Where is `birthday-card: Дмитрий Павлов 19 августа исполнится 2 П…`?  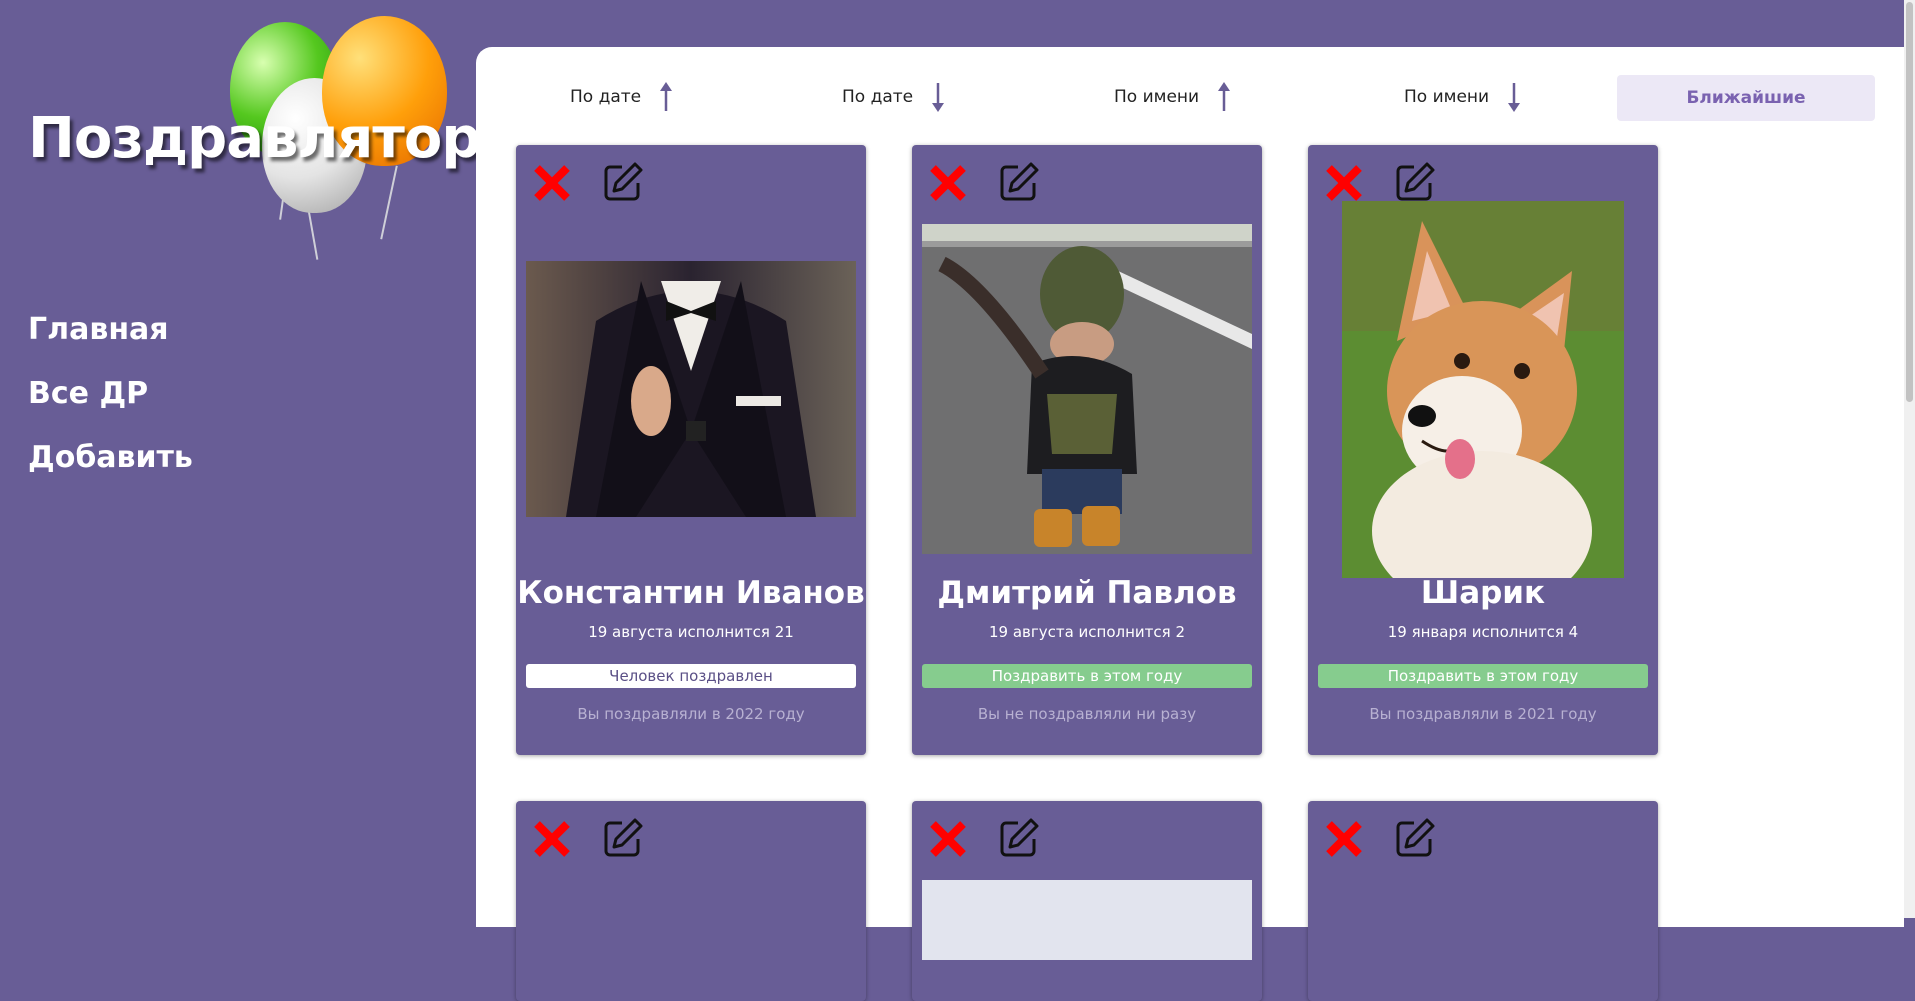 birthday-card: Дмитрий Павлов 19 августа исполнится 2 П… is located at coordinates (1087, 450).